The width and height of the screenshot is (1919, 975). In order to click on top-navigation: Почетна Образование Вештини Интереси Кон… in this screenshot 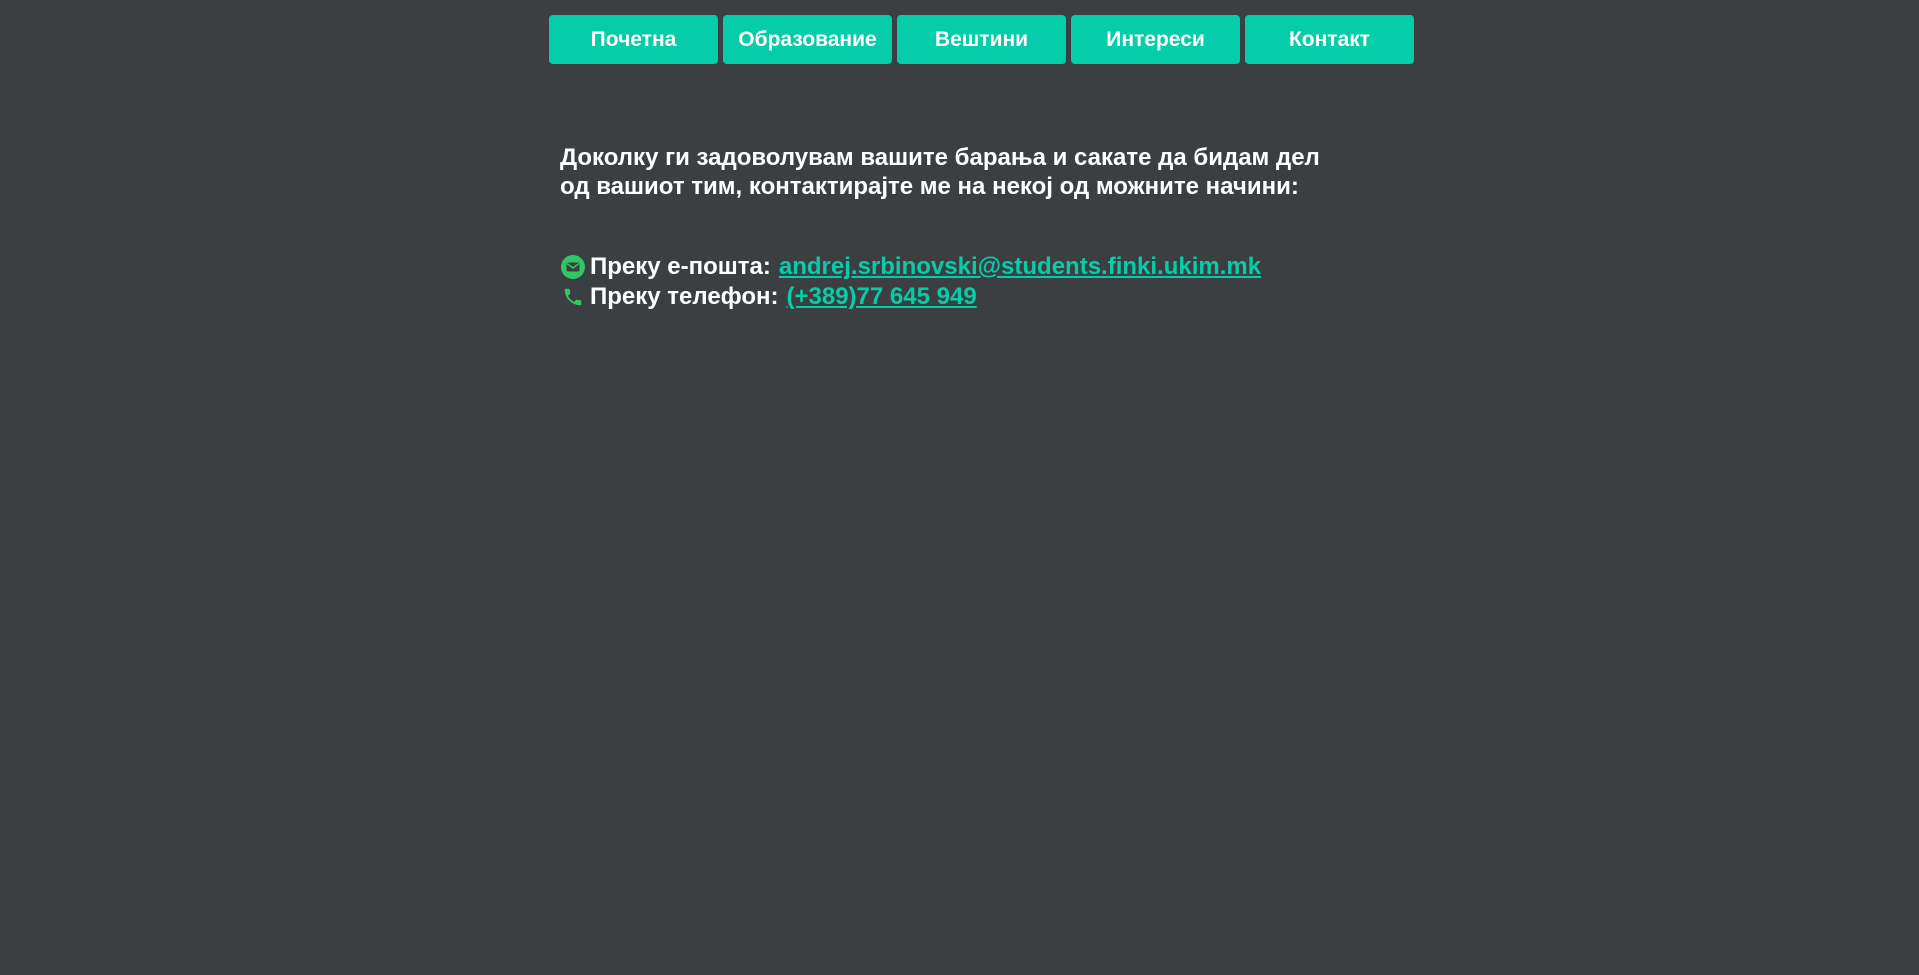, I will do `click(981, 39)`.